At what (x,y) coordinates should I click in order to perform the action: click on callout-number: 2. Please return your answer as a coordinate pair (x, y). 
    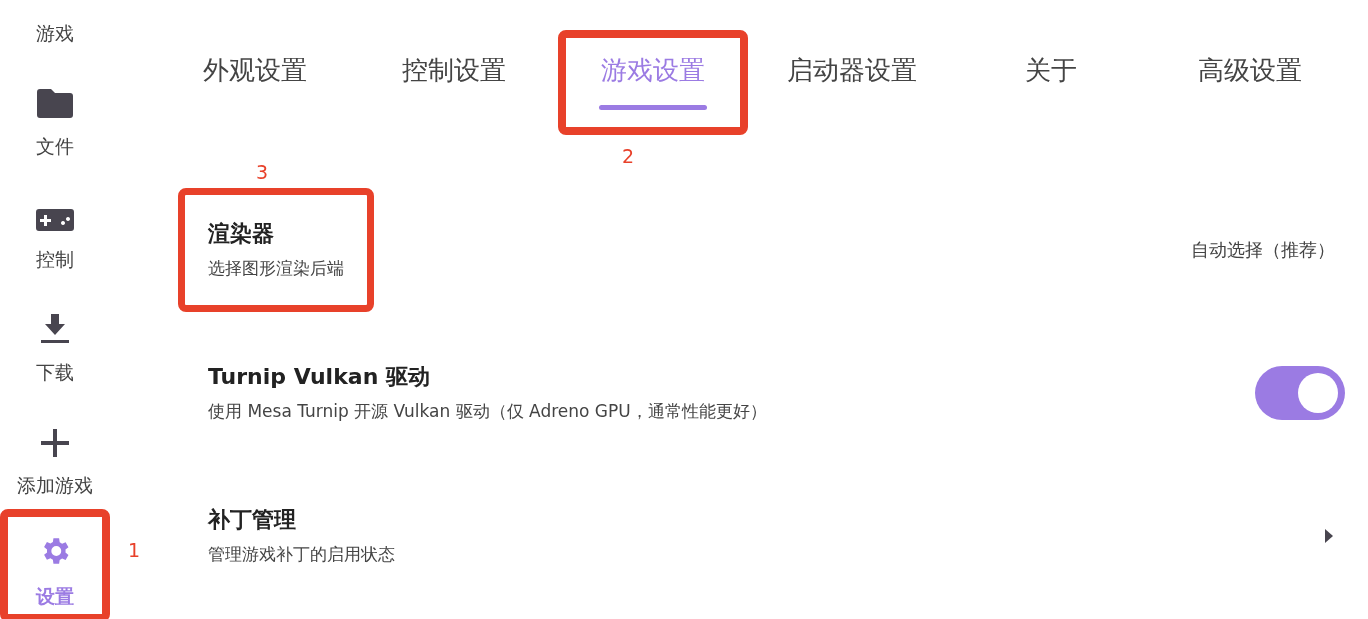
    Looking at the image, I should click on (628, 156).